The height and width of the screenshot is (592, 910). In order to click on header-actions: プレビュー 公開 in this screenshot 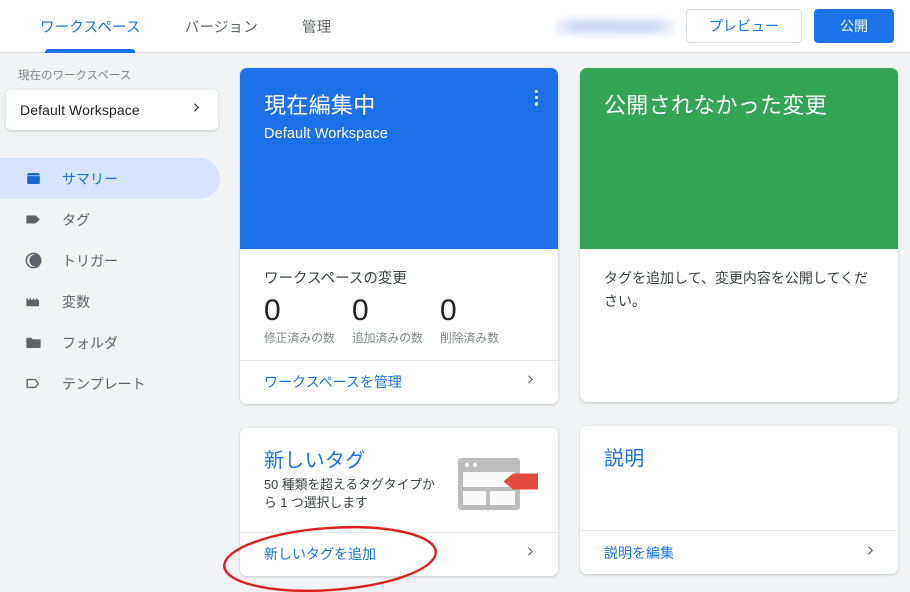, I will do `click(733, 26)`.